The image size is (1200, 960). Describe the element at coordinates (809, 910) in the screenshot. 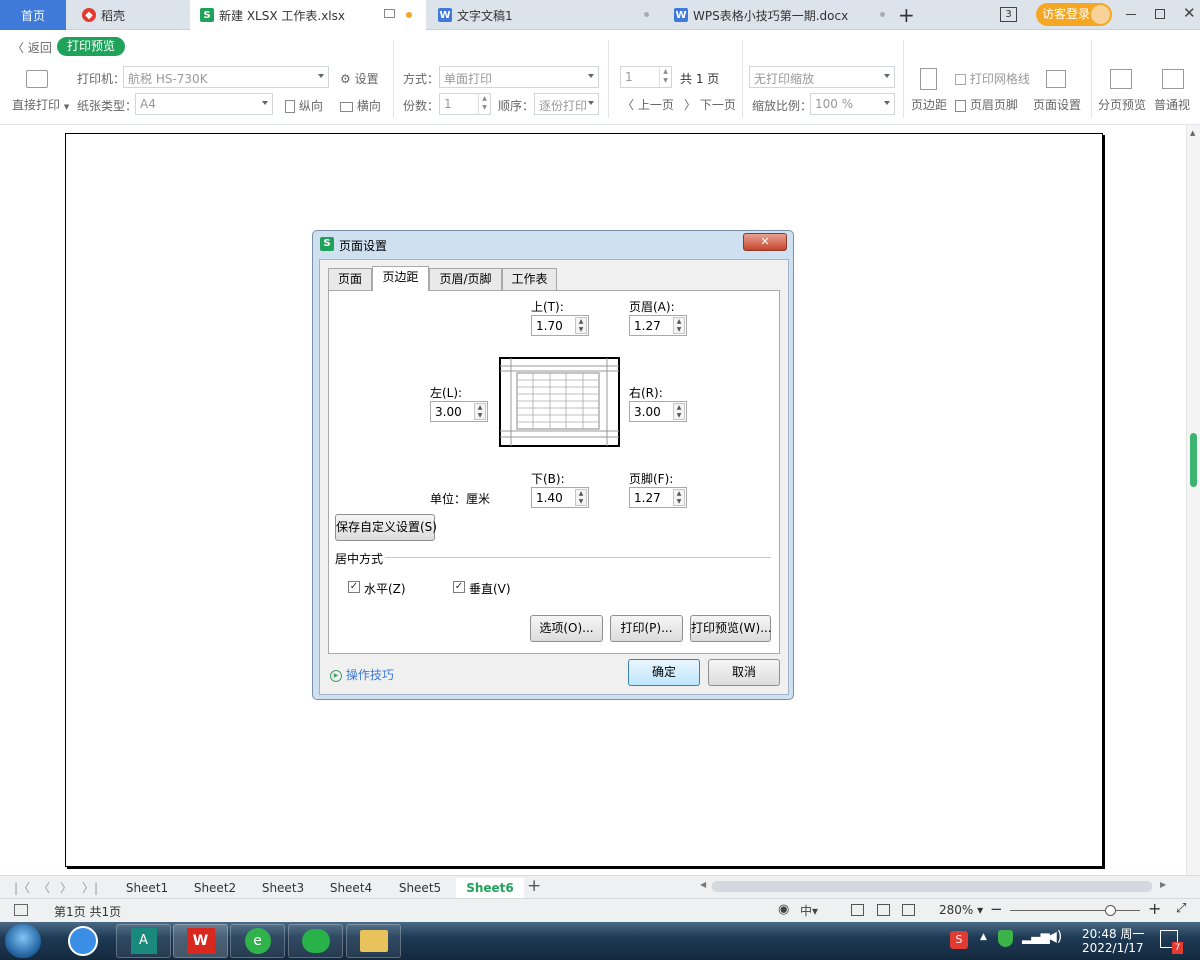

I see `language-icon: 中▾` at that location.